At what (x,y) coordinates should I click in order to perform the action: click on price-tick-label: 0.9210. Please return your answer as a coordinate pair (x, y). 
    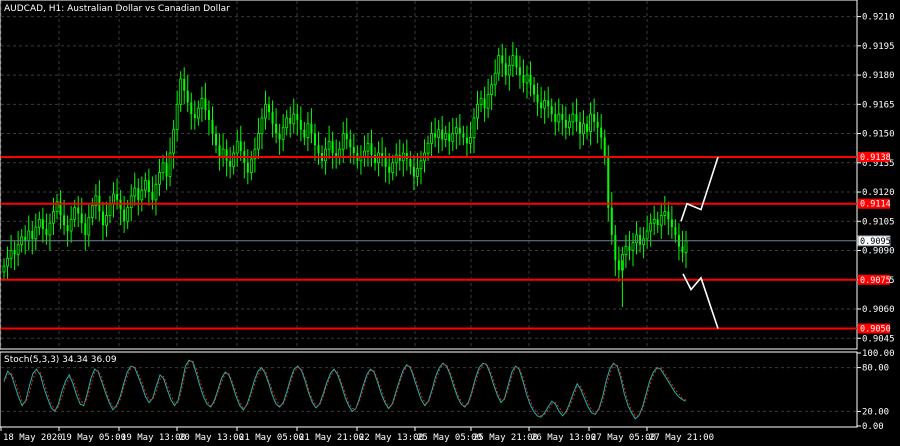
    Looking at the image, I should click on (878, 18).